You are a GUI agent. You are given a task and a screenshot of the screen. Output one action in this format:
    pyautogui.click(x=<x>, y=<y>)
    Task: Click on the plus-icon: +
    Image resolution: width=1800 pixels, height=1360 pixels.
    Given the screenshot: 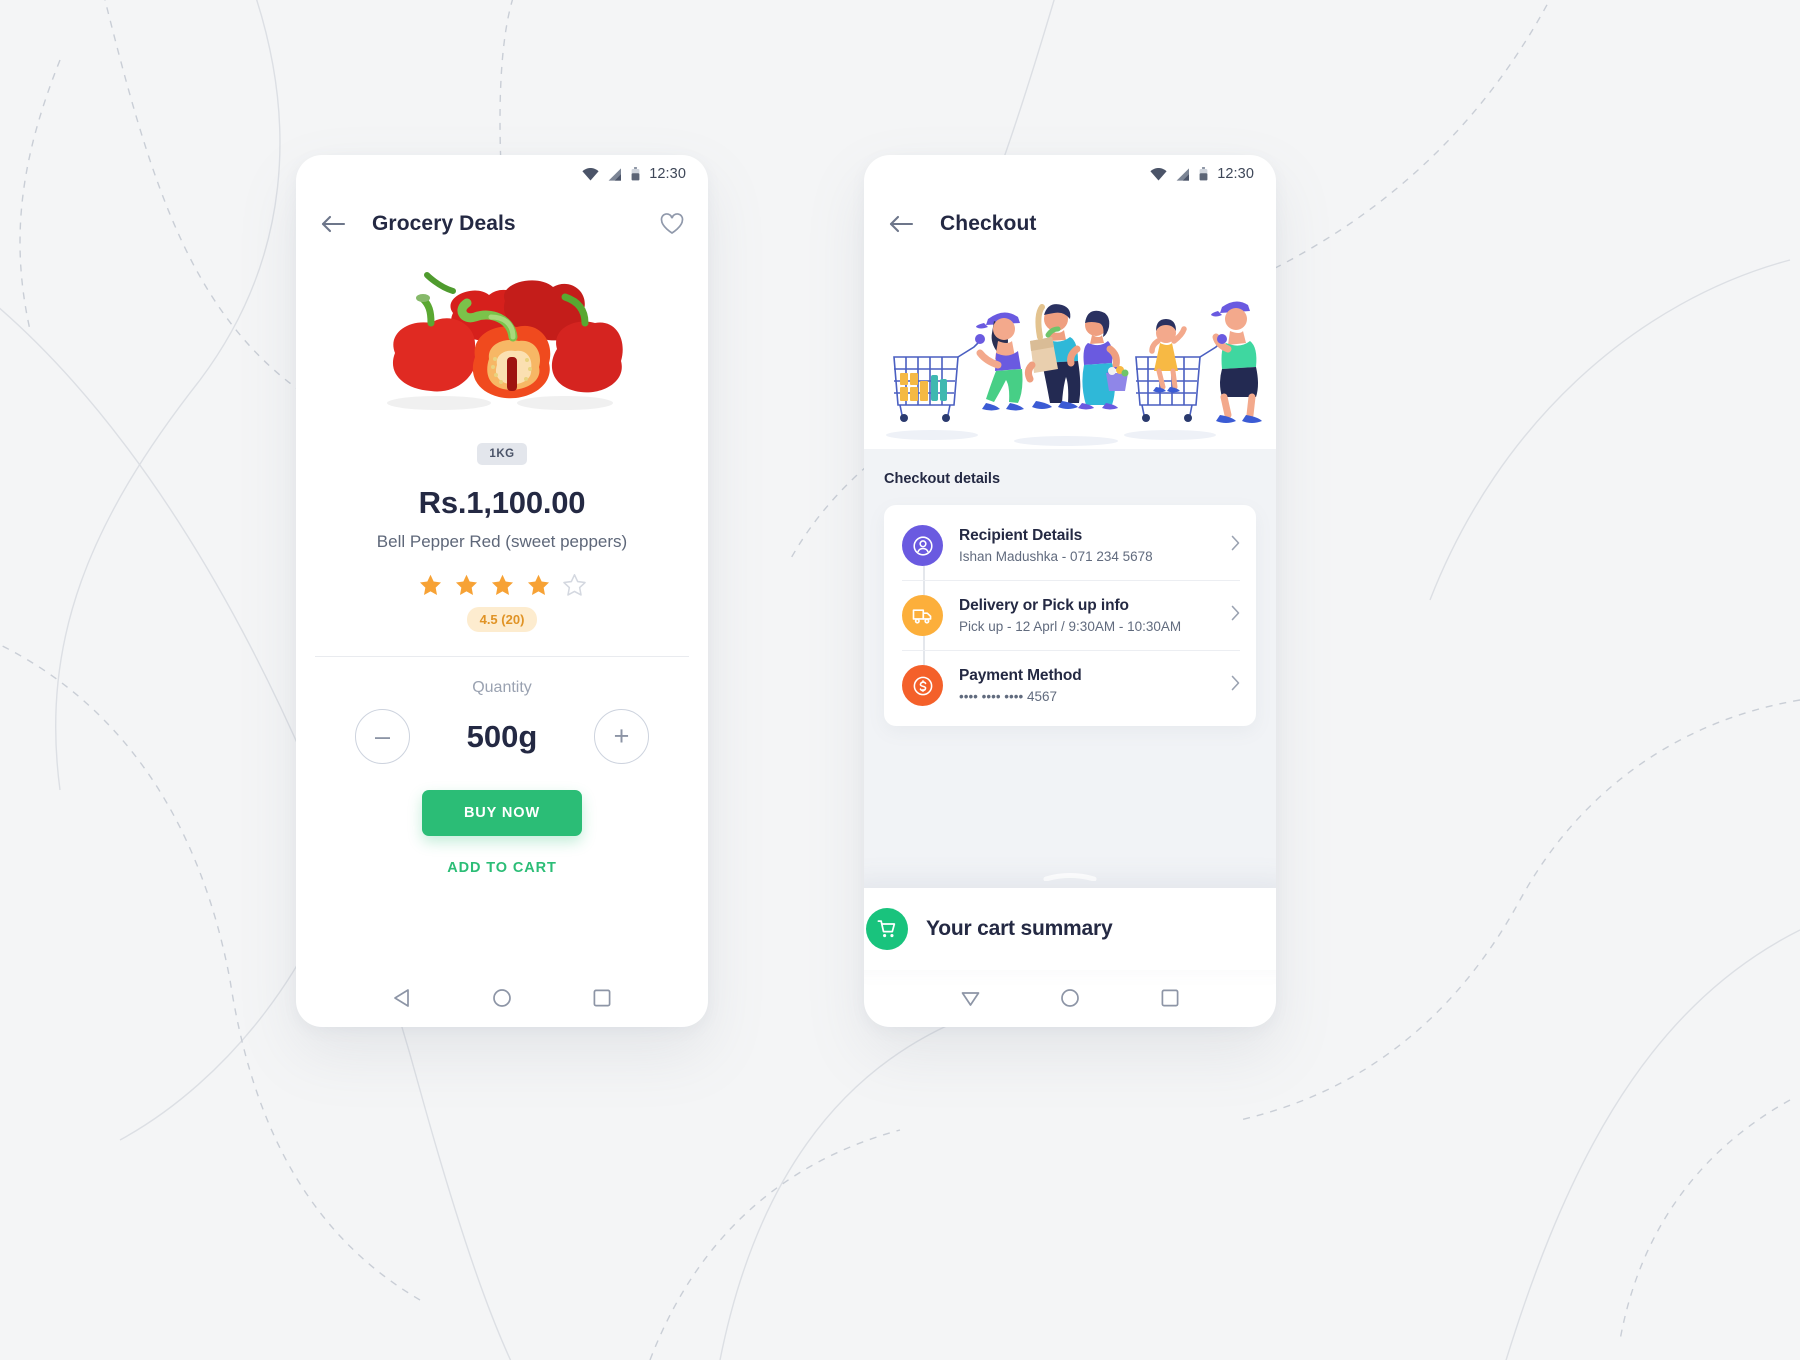 What is the action you would take?
    pyautogui.click(x=621, y=736)
    